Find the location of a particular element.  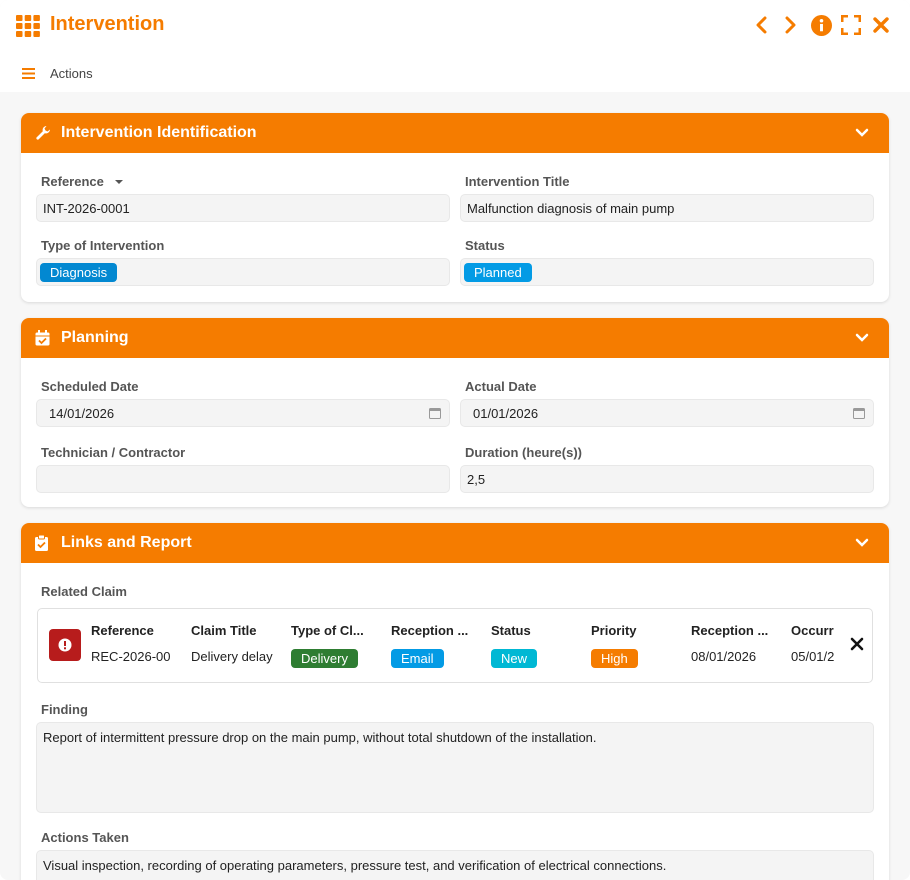

finding-label: Finding is located at coordinates (64, 709).